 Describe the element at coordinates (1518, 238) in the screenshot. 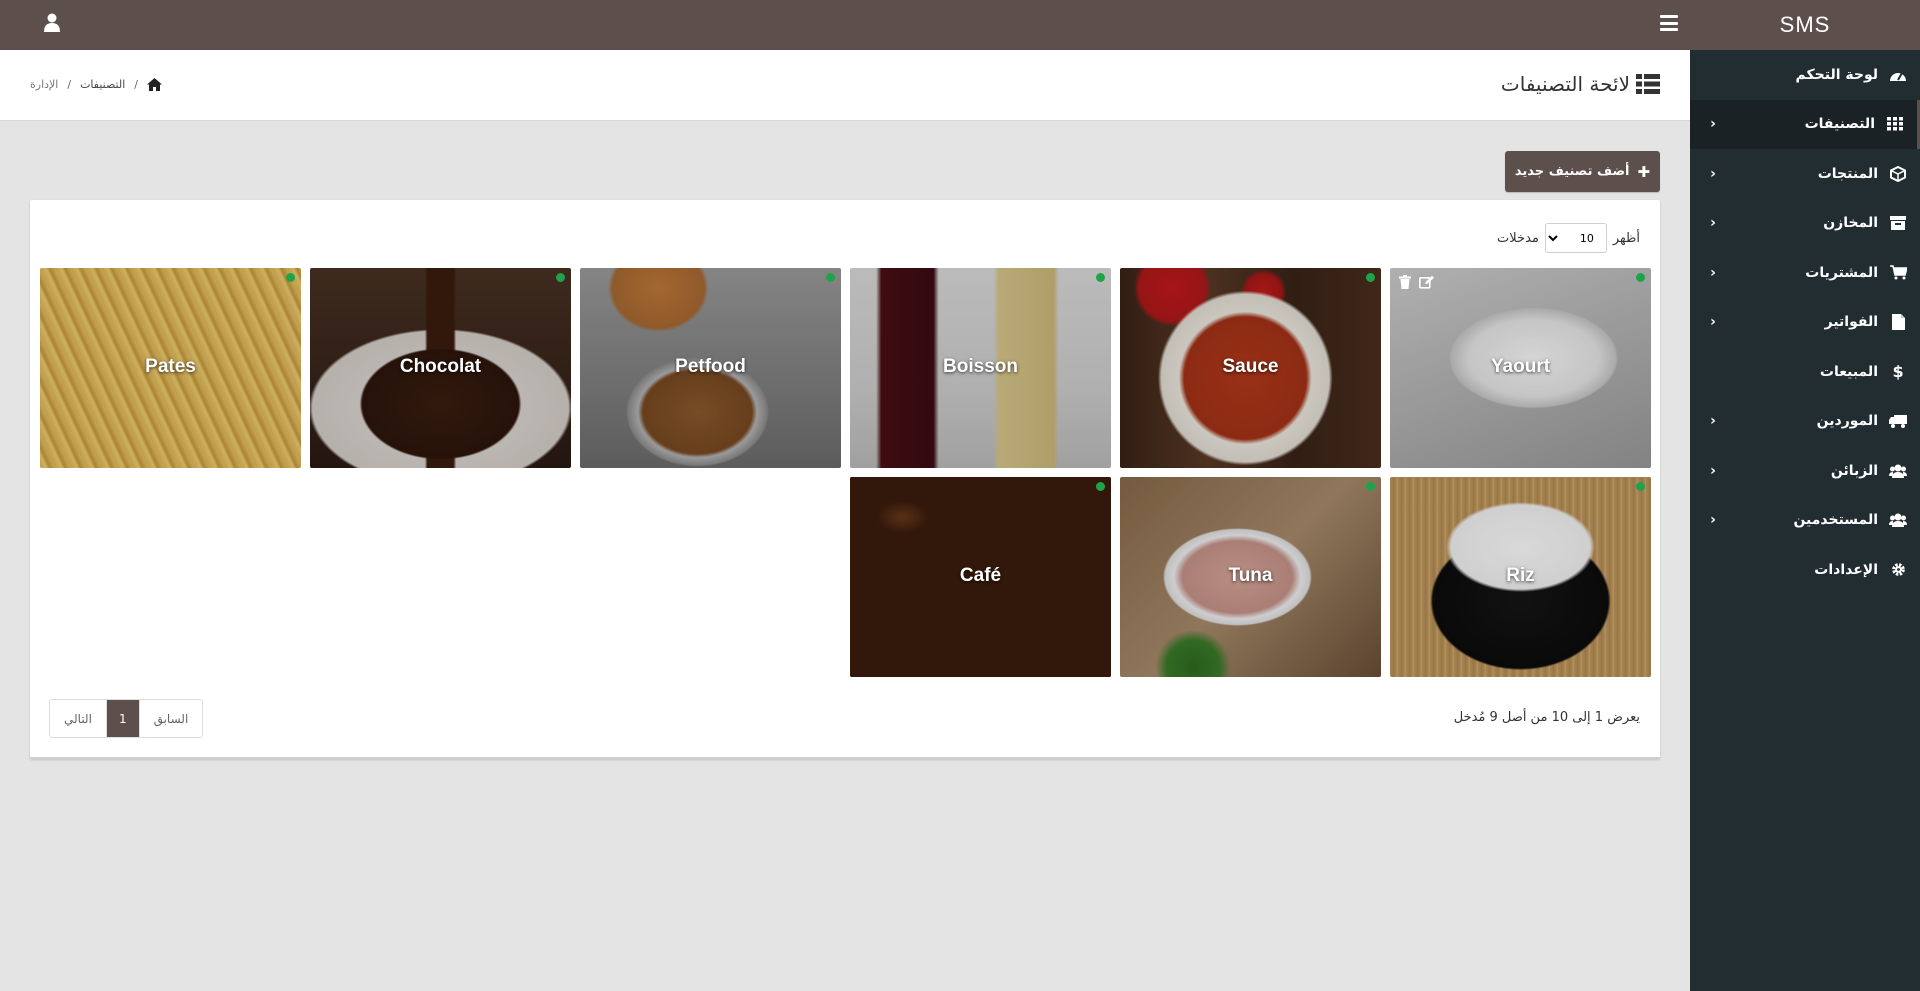

I see `entries-label: مدخلات` at that location.